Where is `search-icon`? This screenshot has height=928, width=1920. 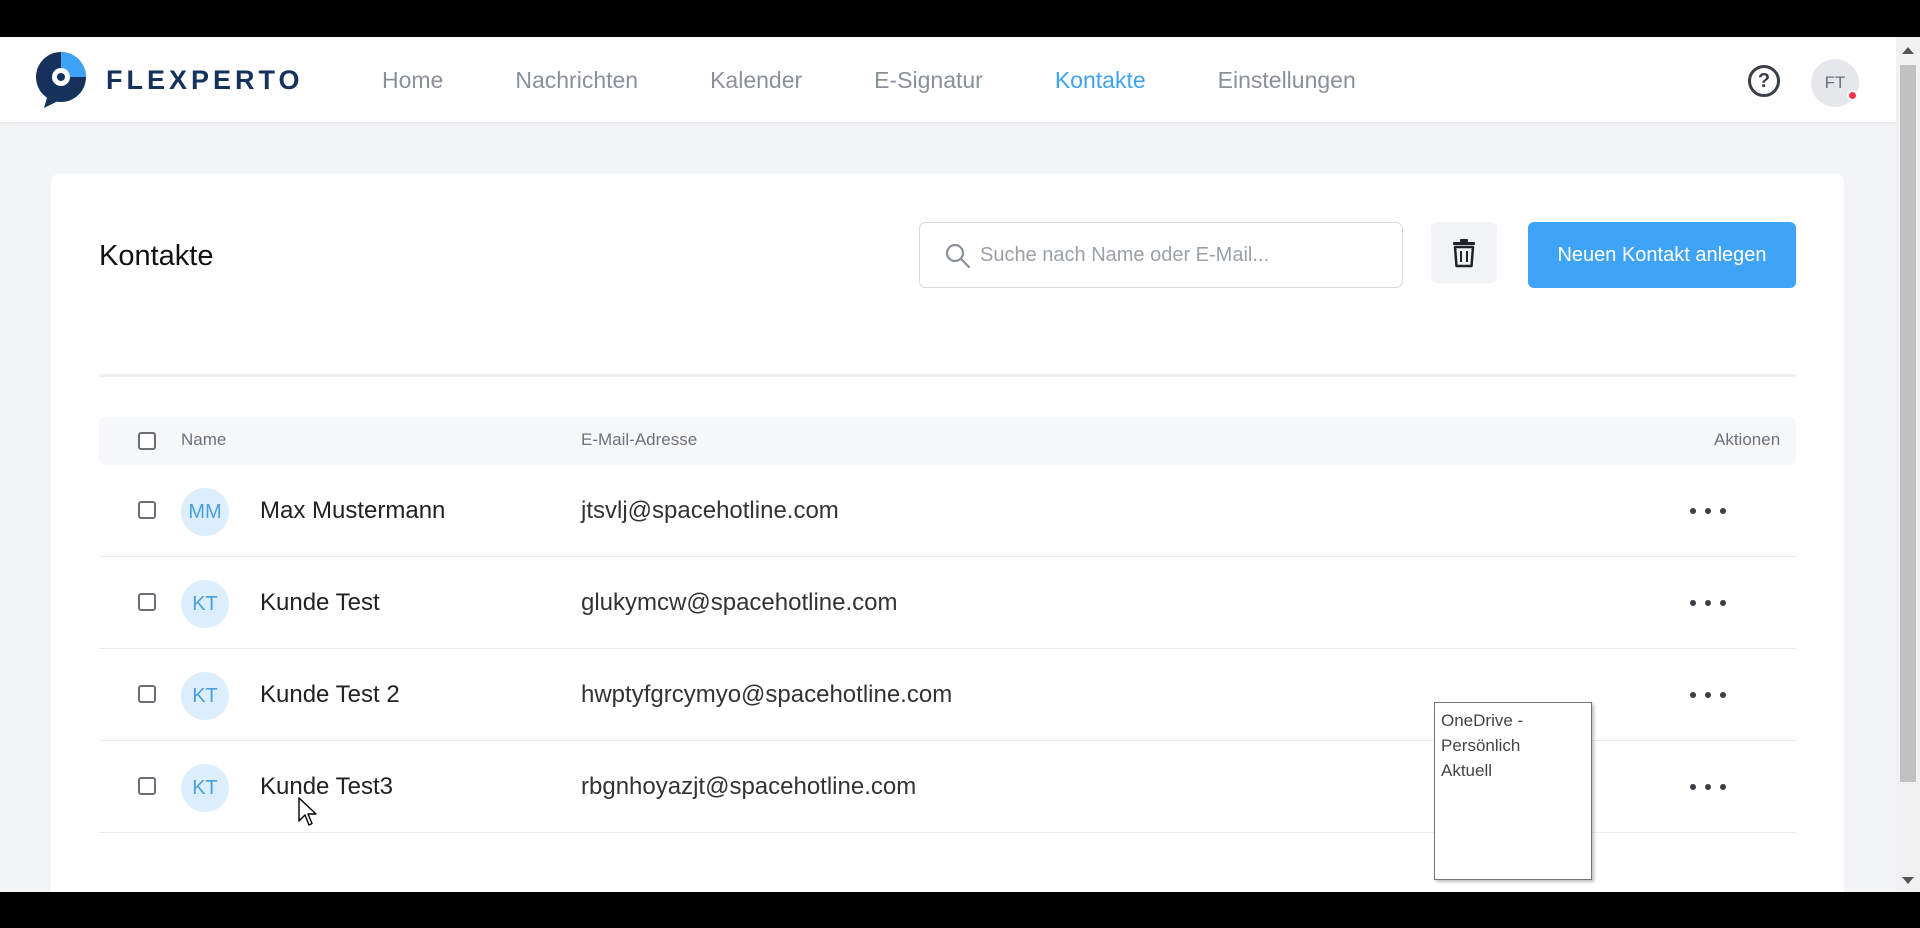 search-icon is located at coordinates (958, 256).